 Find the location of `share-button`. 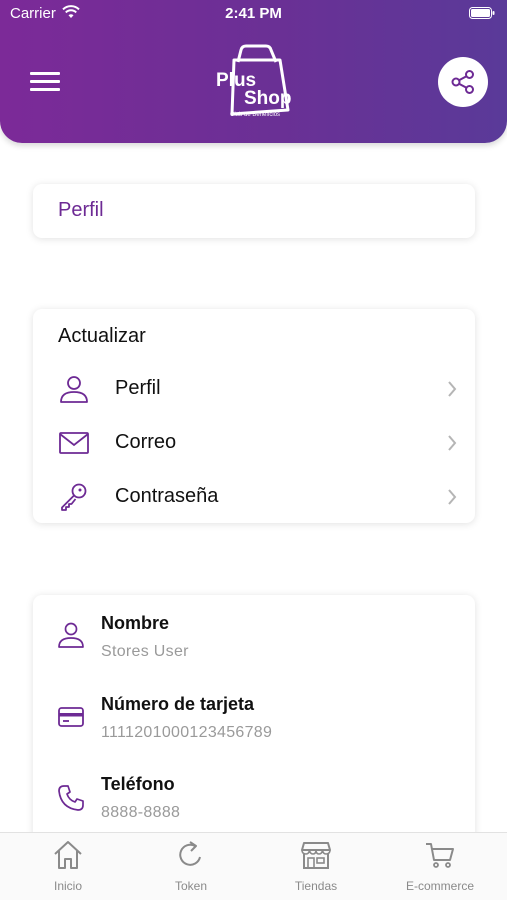

share-button is located at coordinates (463, 82).